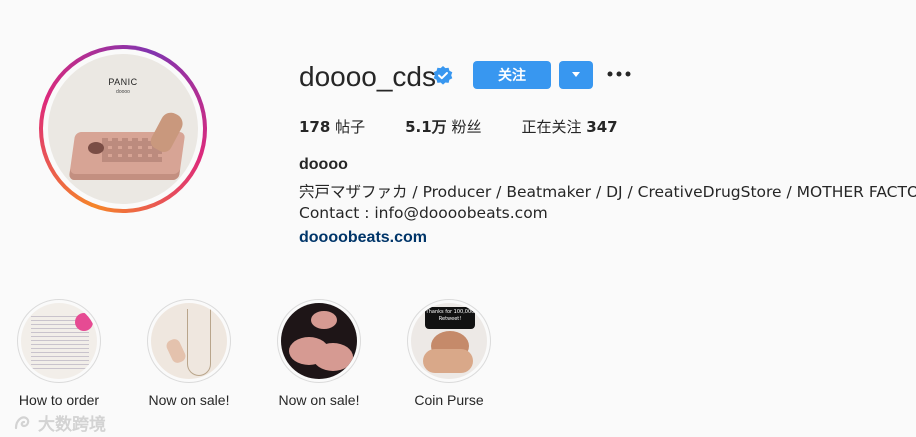 The height and width of the screenshot is (437, 916). Describe the element at coordinates (368, 76) in the screenshot. I see `username: doooo_cds` at that location.